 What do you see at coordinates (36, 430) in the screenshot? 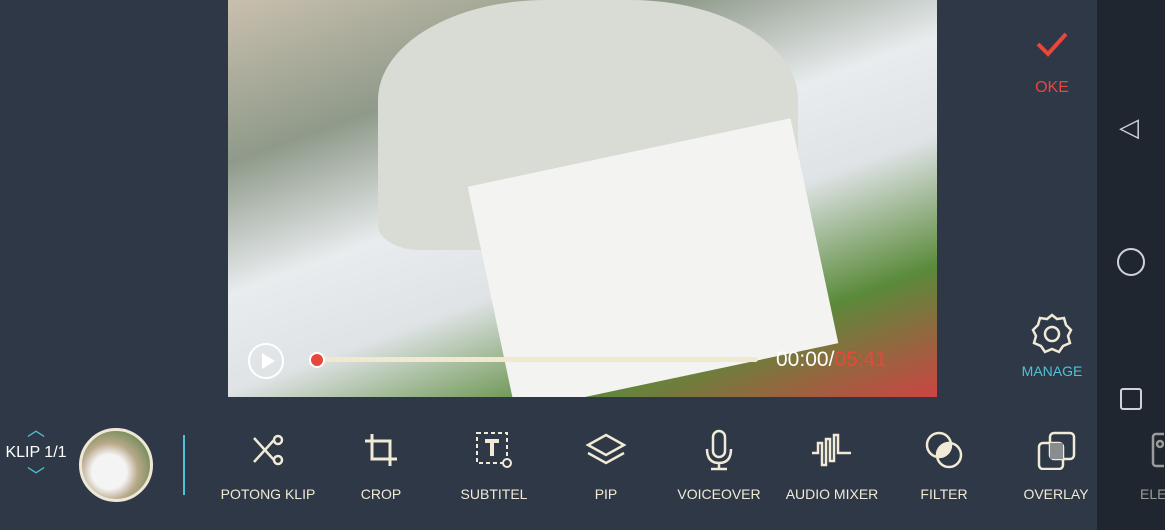
I see `chevron-up-icon: ︿` at bounding box center [36, 430].